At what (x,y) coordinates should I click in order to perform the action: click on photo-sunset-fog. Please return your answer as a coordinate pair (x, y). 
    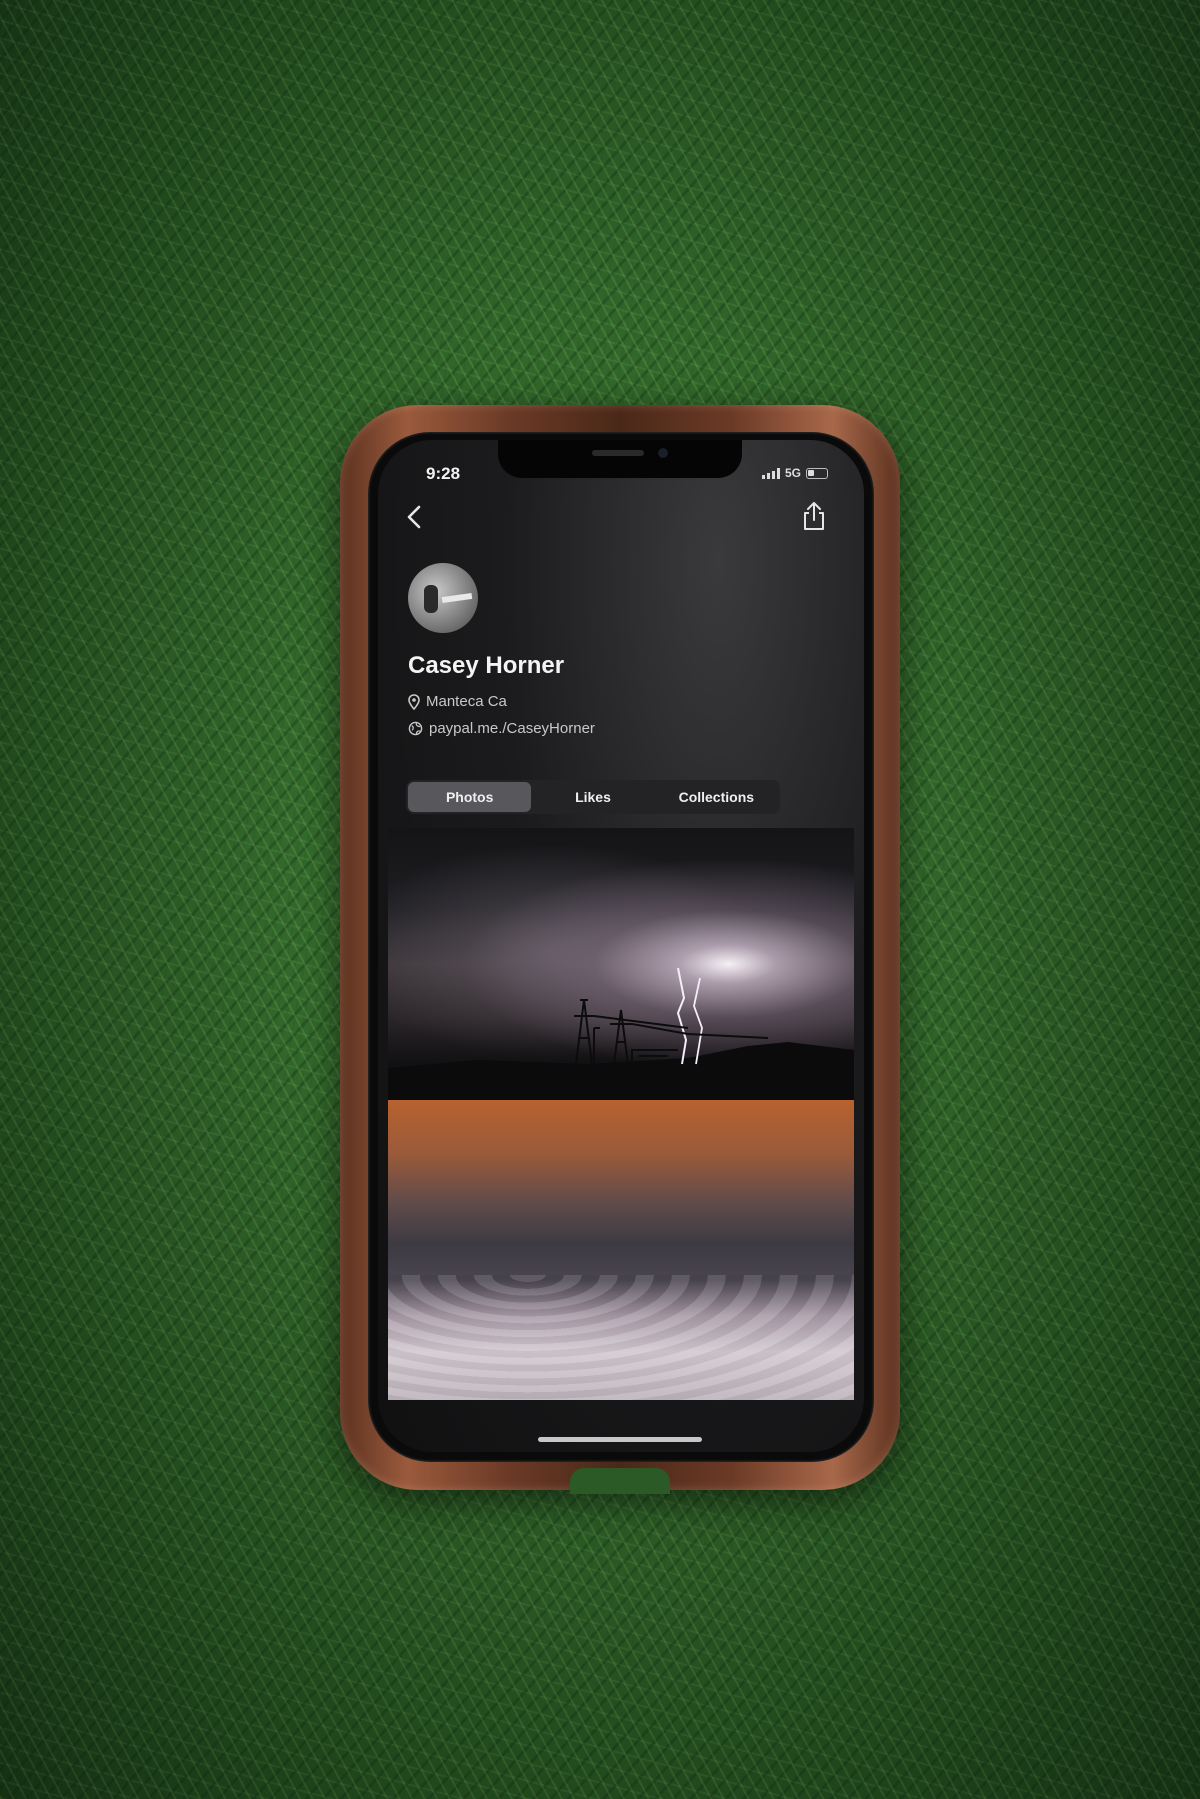
    Looking at the image, I should click on (621, 1250).